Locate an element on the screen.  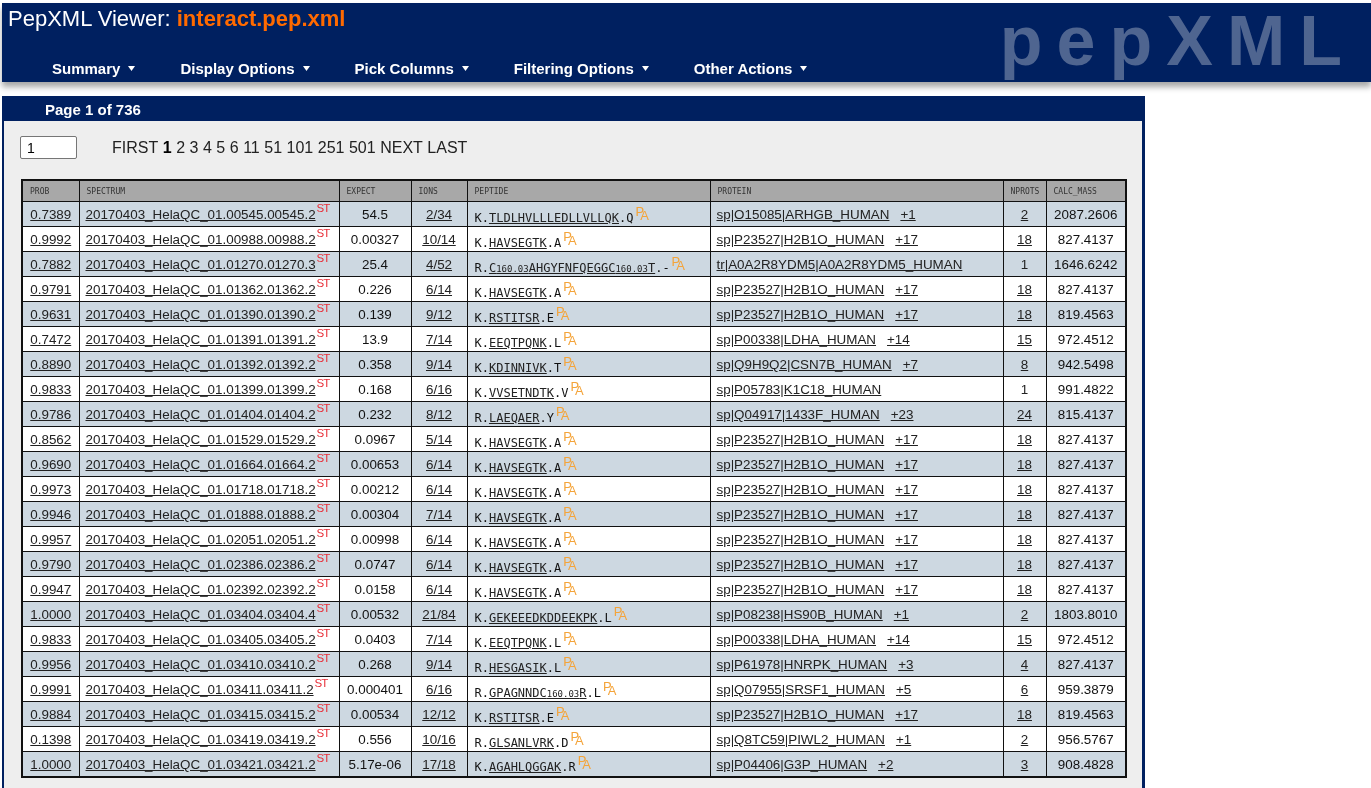
page-link: 5 is located at coordinates (221, 147).